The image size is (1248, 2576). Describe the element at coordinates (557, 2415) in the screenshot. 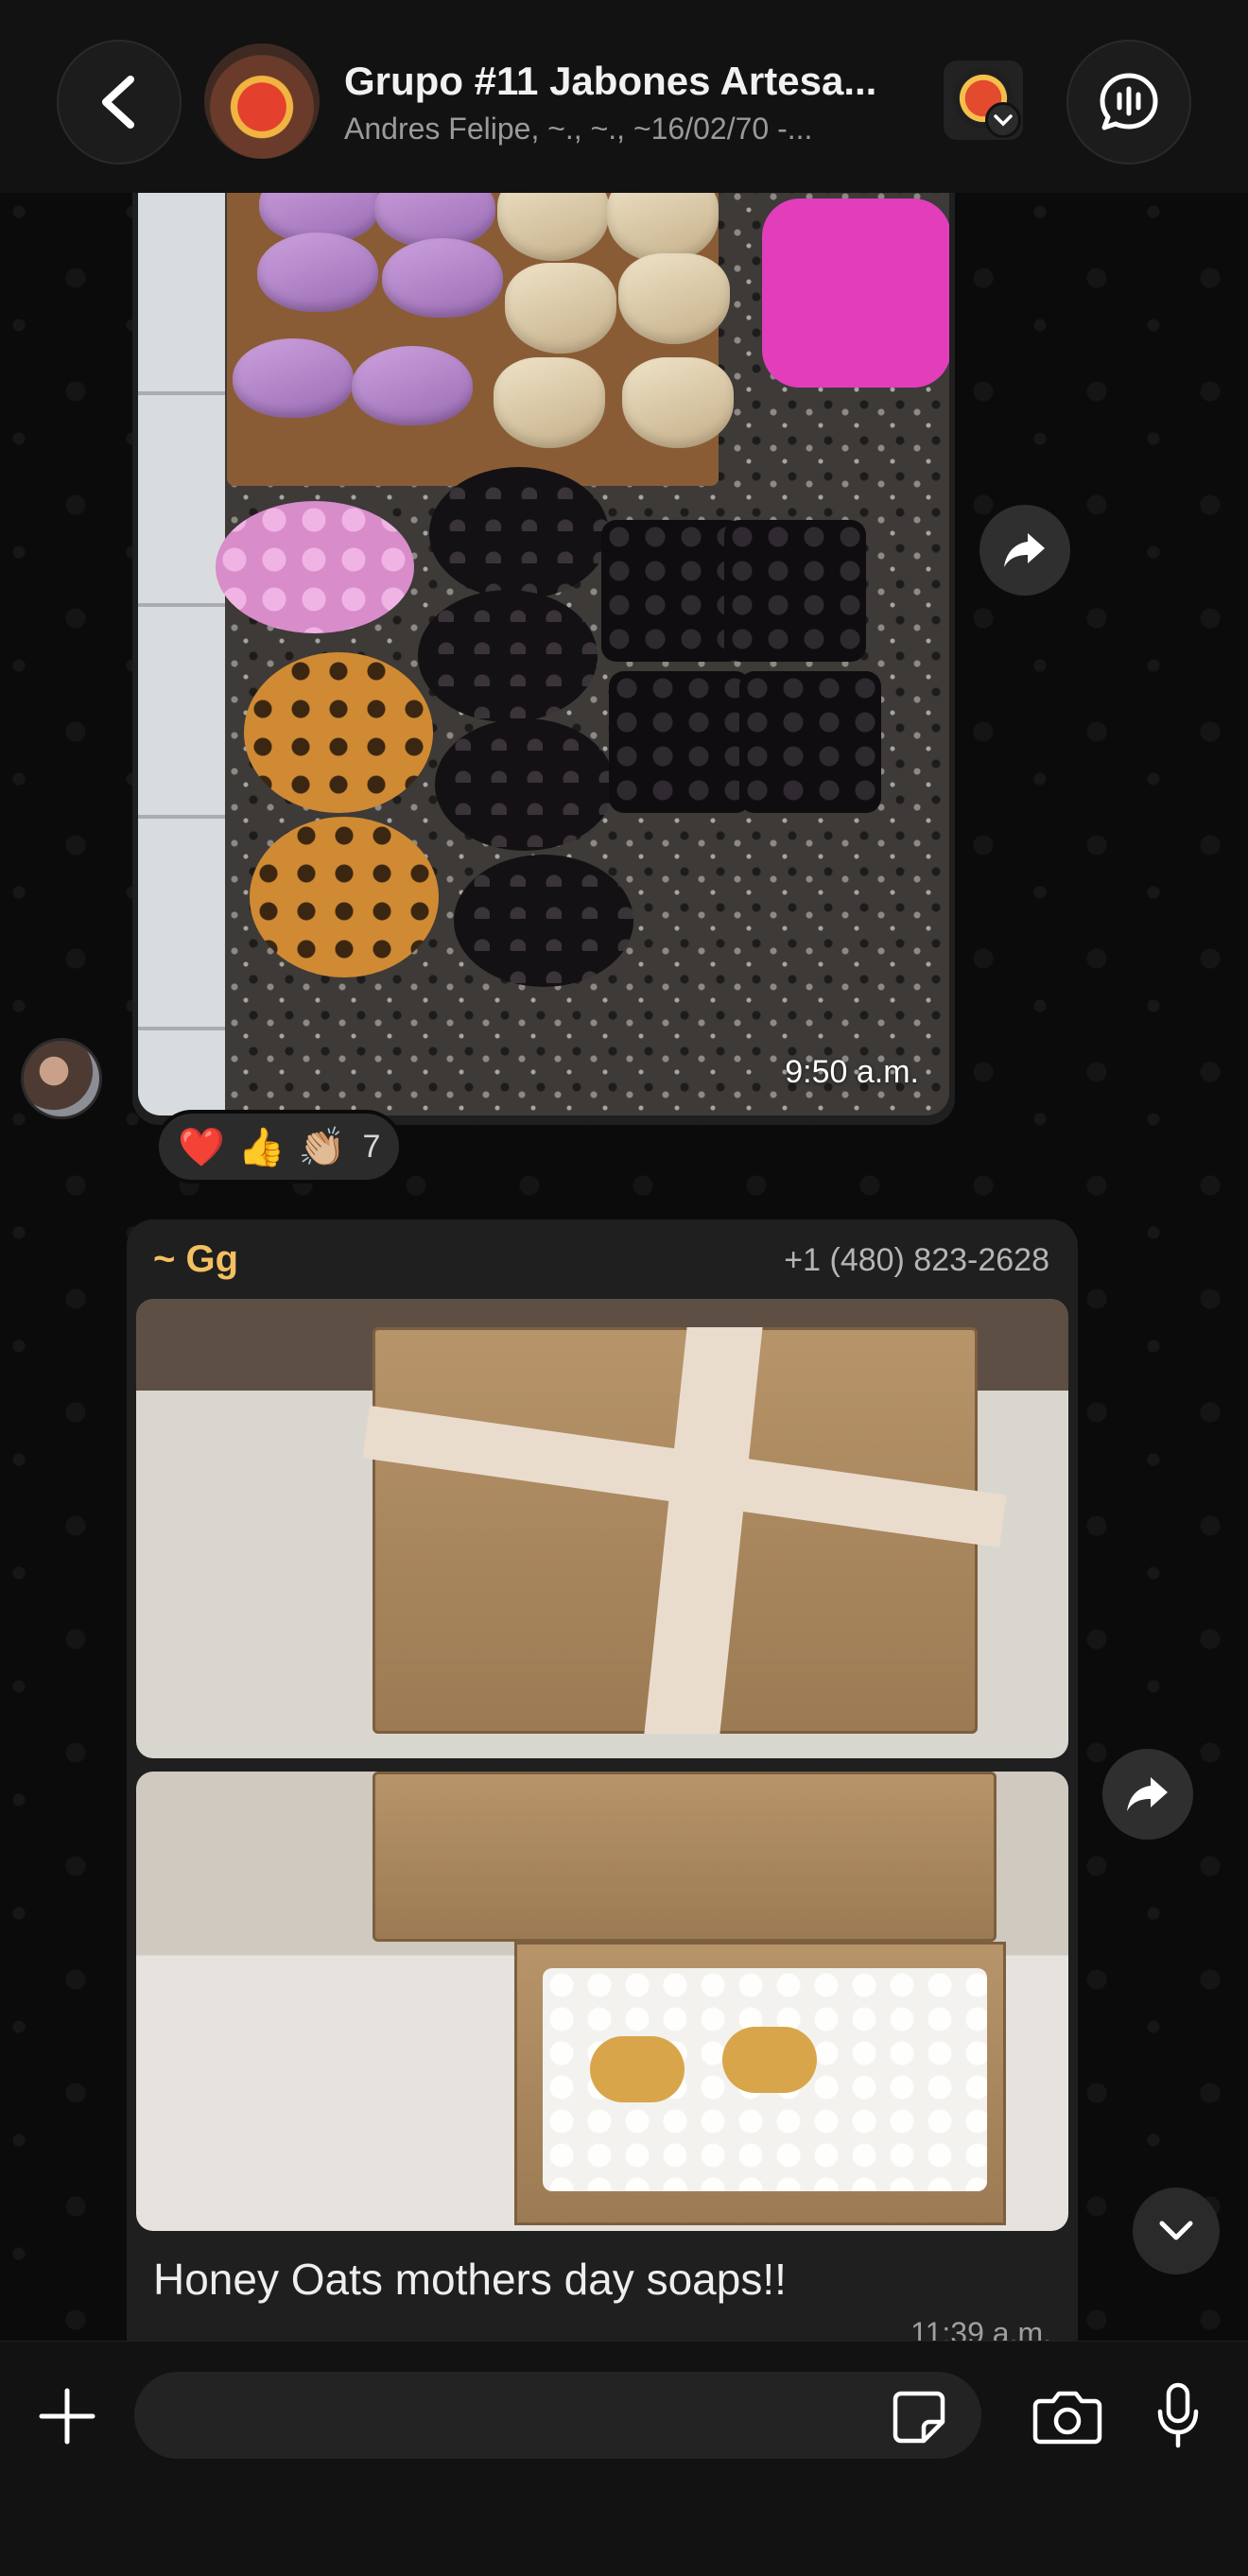

I see `message-input` at that location.